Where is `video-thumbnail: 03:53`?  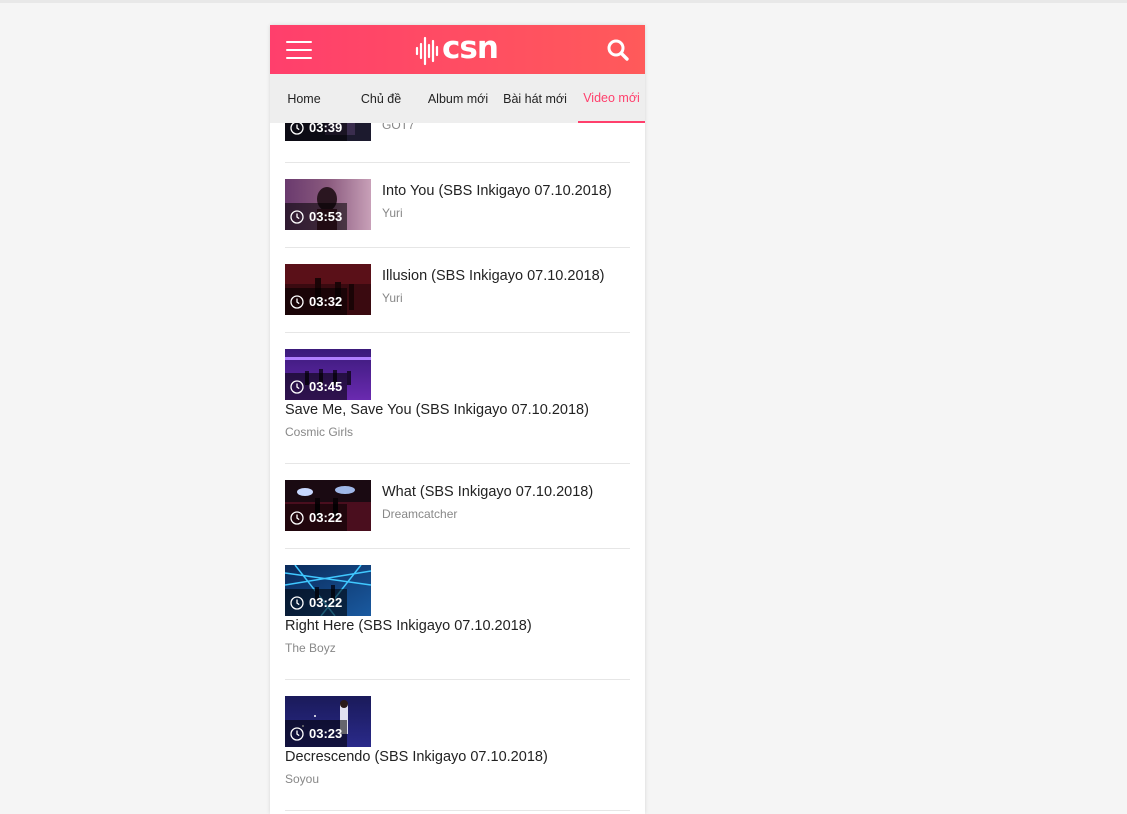
video-thumbnail: 03:53 is located at coordinates (328, 204).